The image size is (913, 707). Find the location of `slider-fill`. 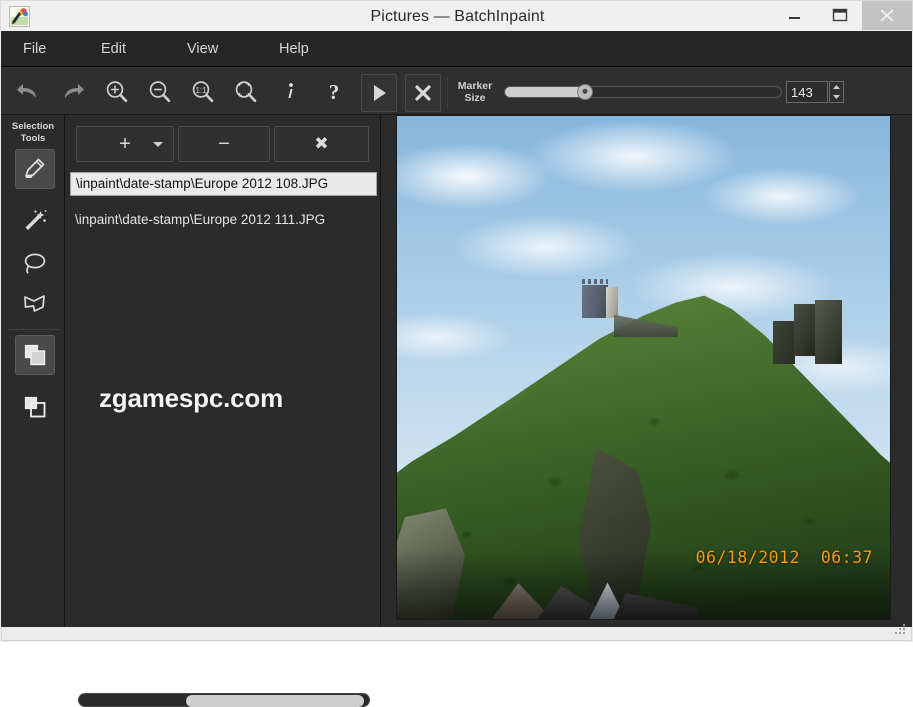

slider-fill is located at coordinates (544, 92).